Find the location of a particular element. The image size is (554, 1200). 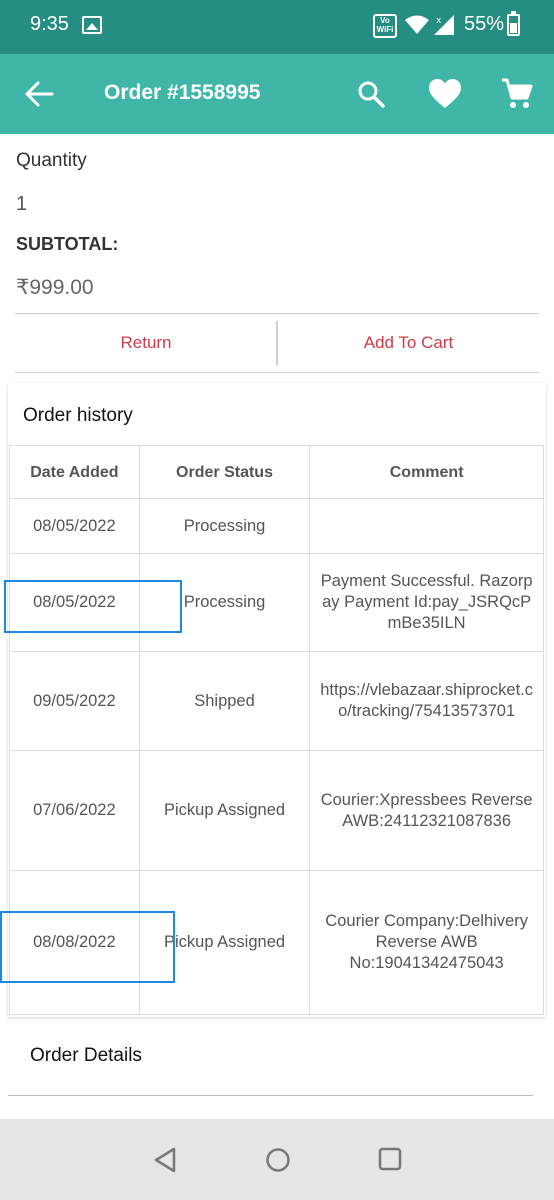

page-title: Order #1558995 is located at coordinates (182, 92).